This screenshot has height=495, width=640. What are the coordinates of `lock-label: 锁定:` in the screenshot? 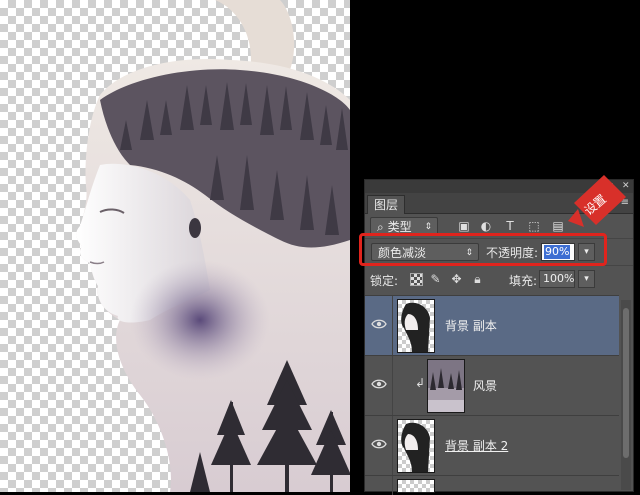 It's located at (384, 281).